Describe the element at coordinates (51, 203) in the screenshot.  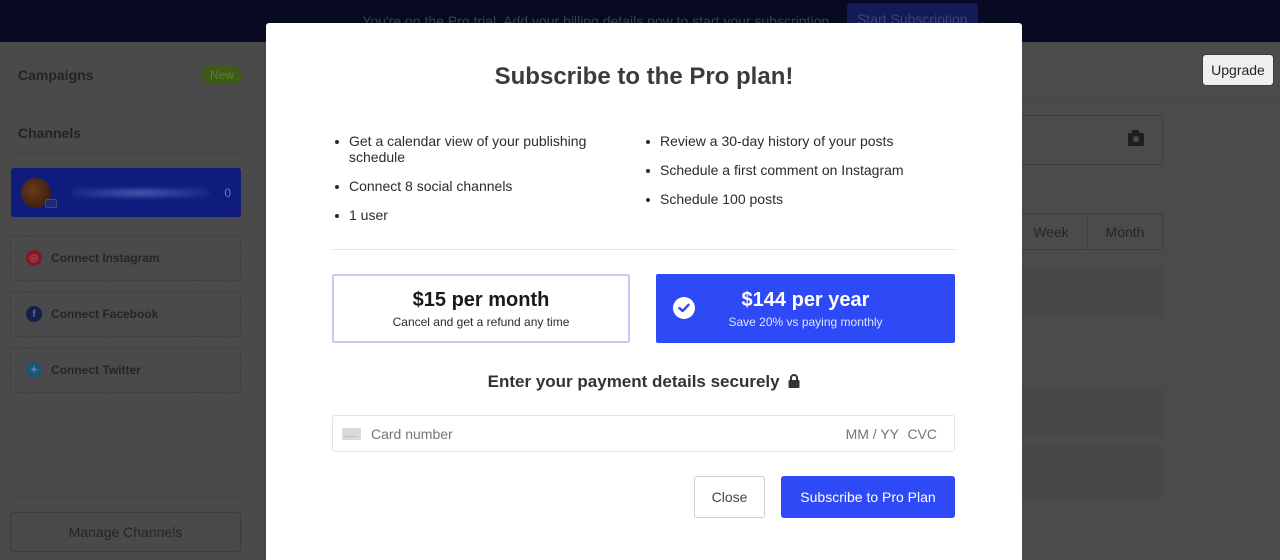
I see `channel-network-icon` at that location.